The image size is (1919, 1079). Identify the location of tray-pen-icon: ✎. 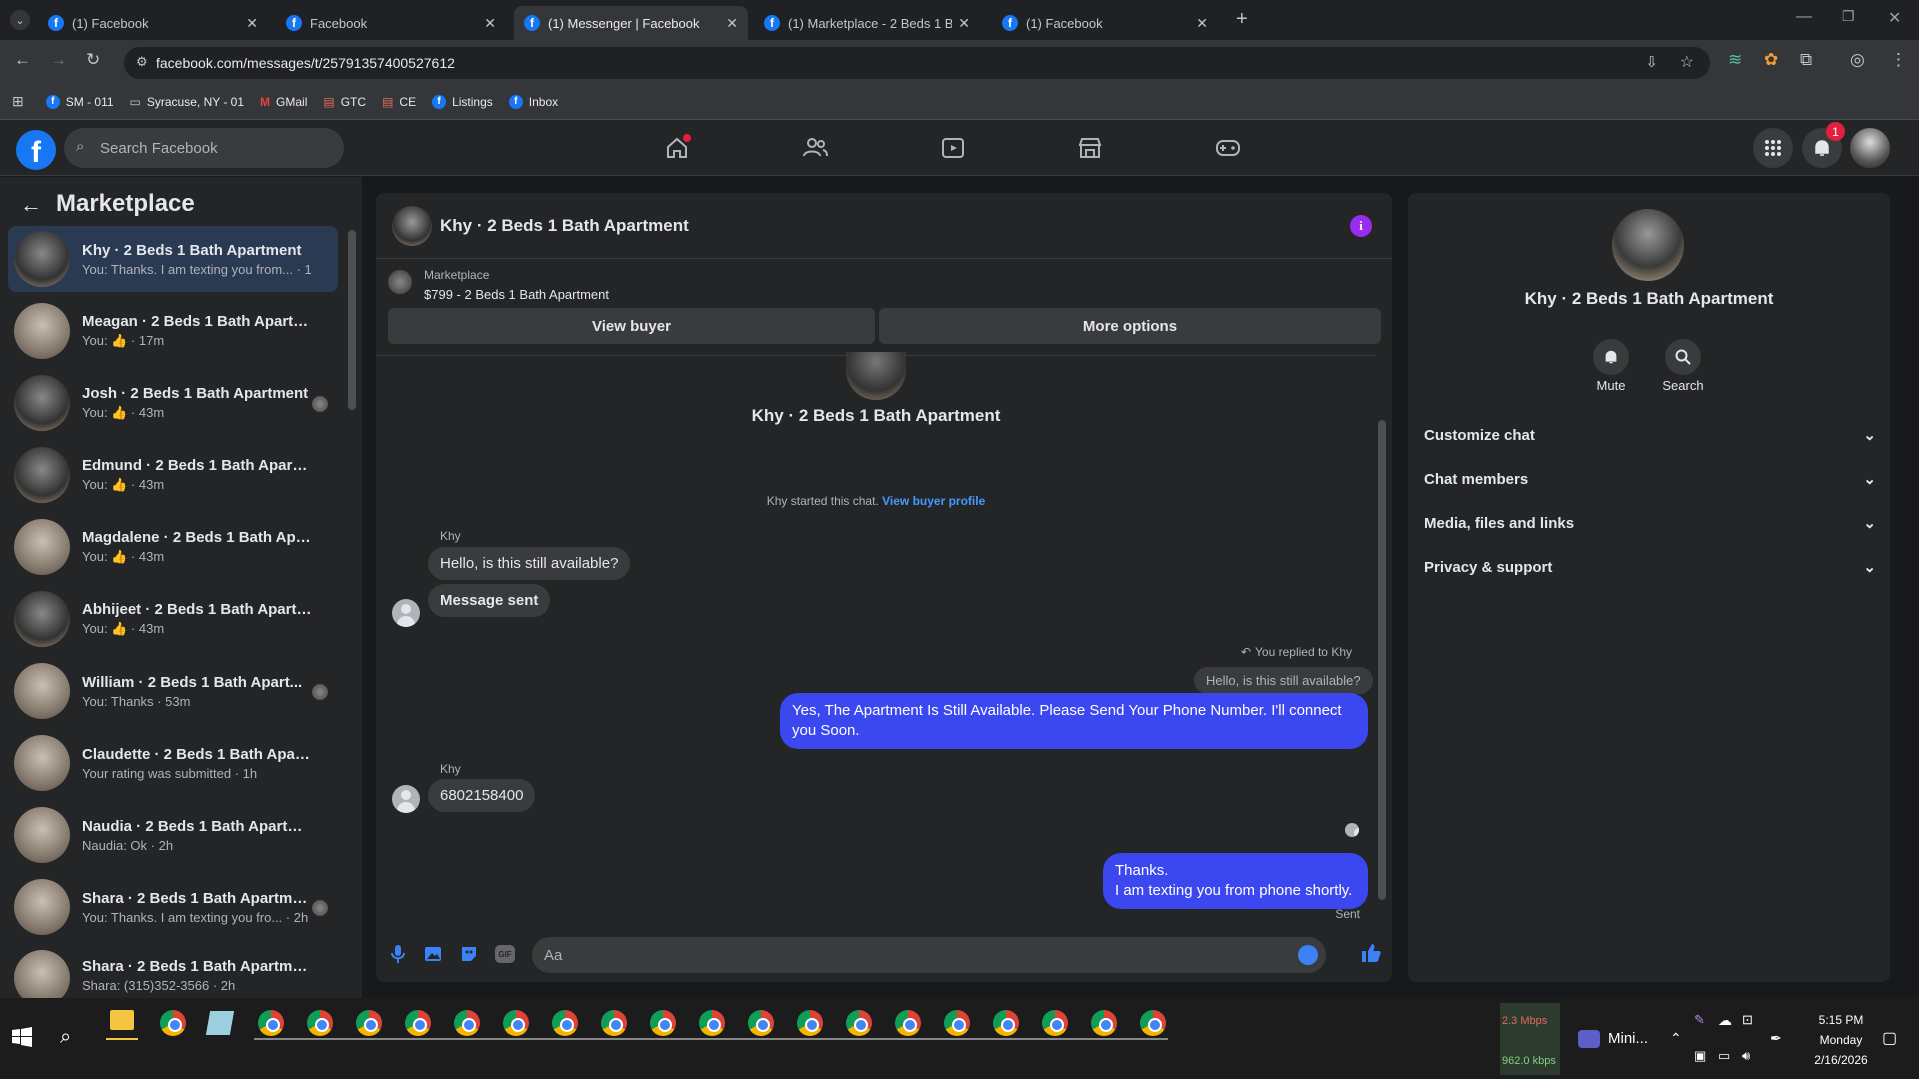
(1699, 1020).